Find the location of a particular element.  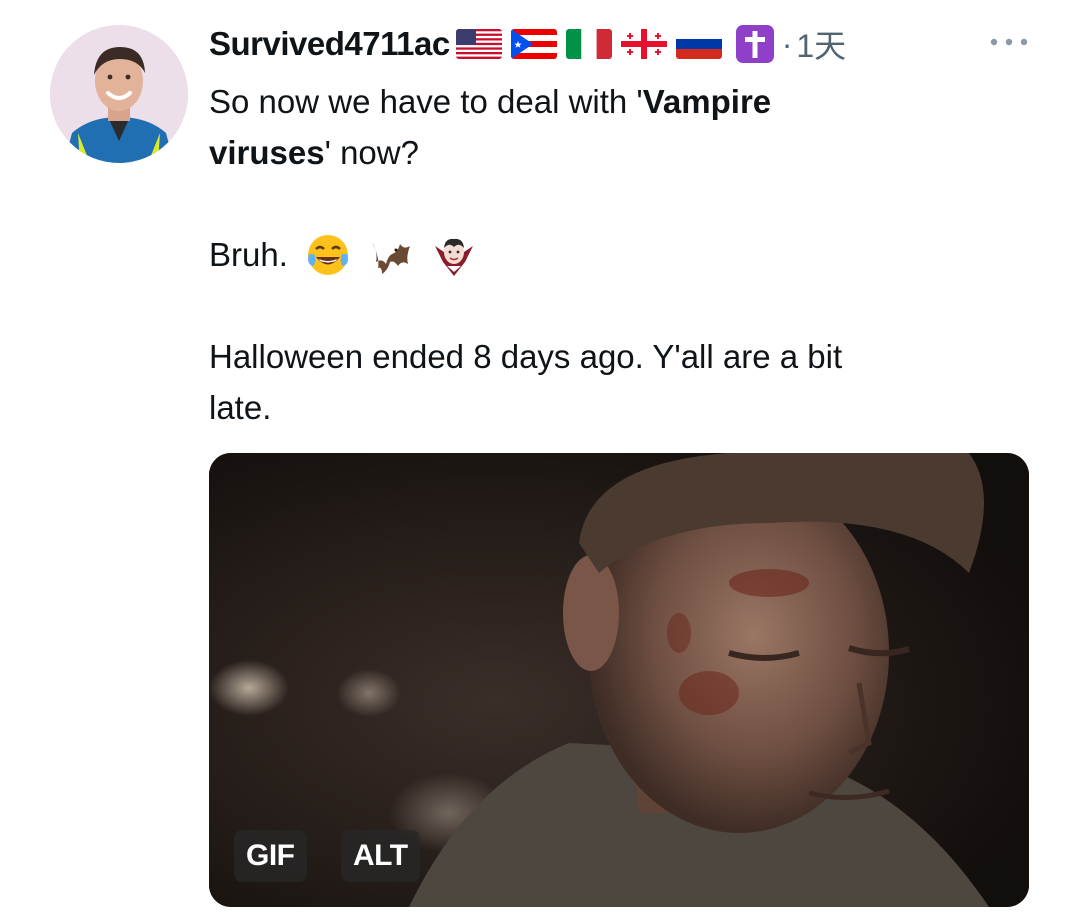

more-icon is located at coordinates (1009, 42).